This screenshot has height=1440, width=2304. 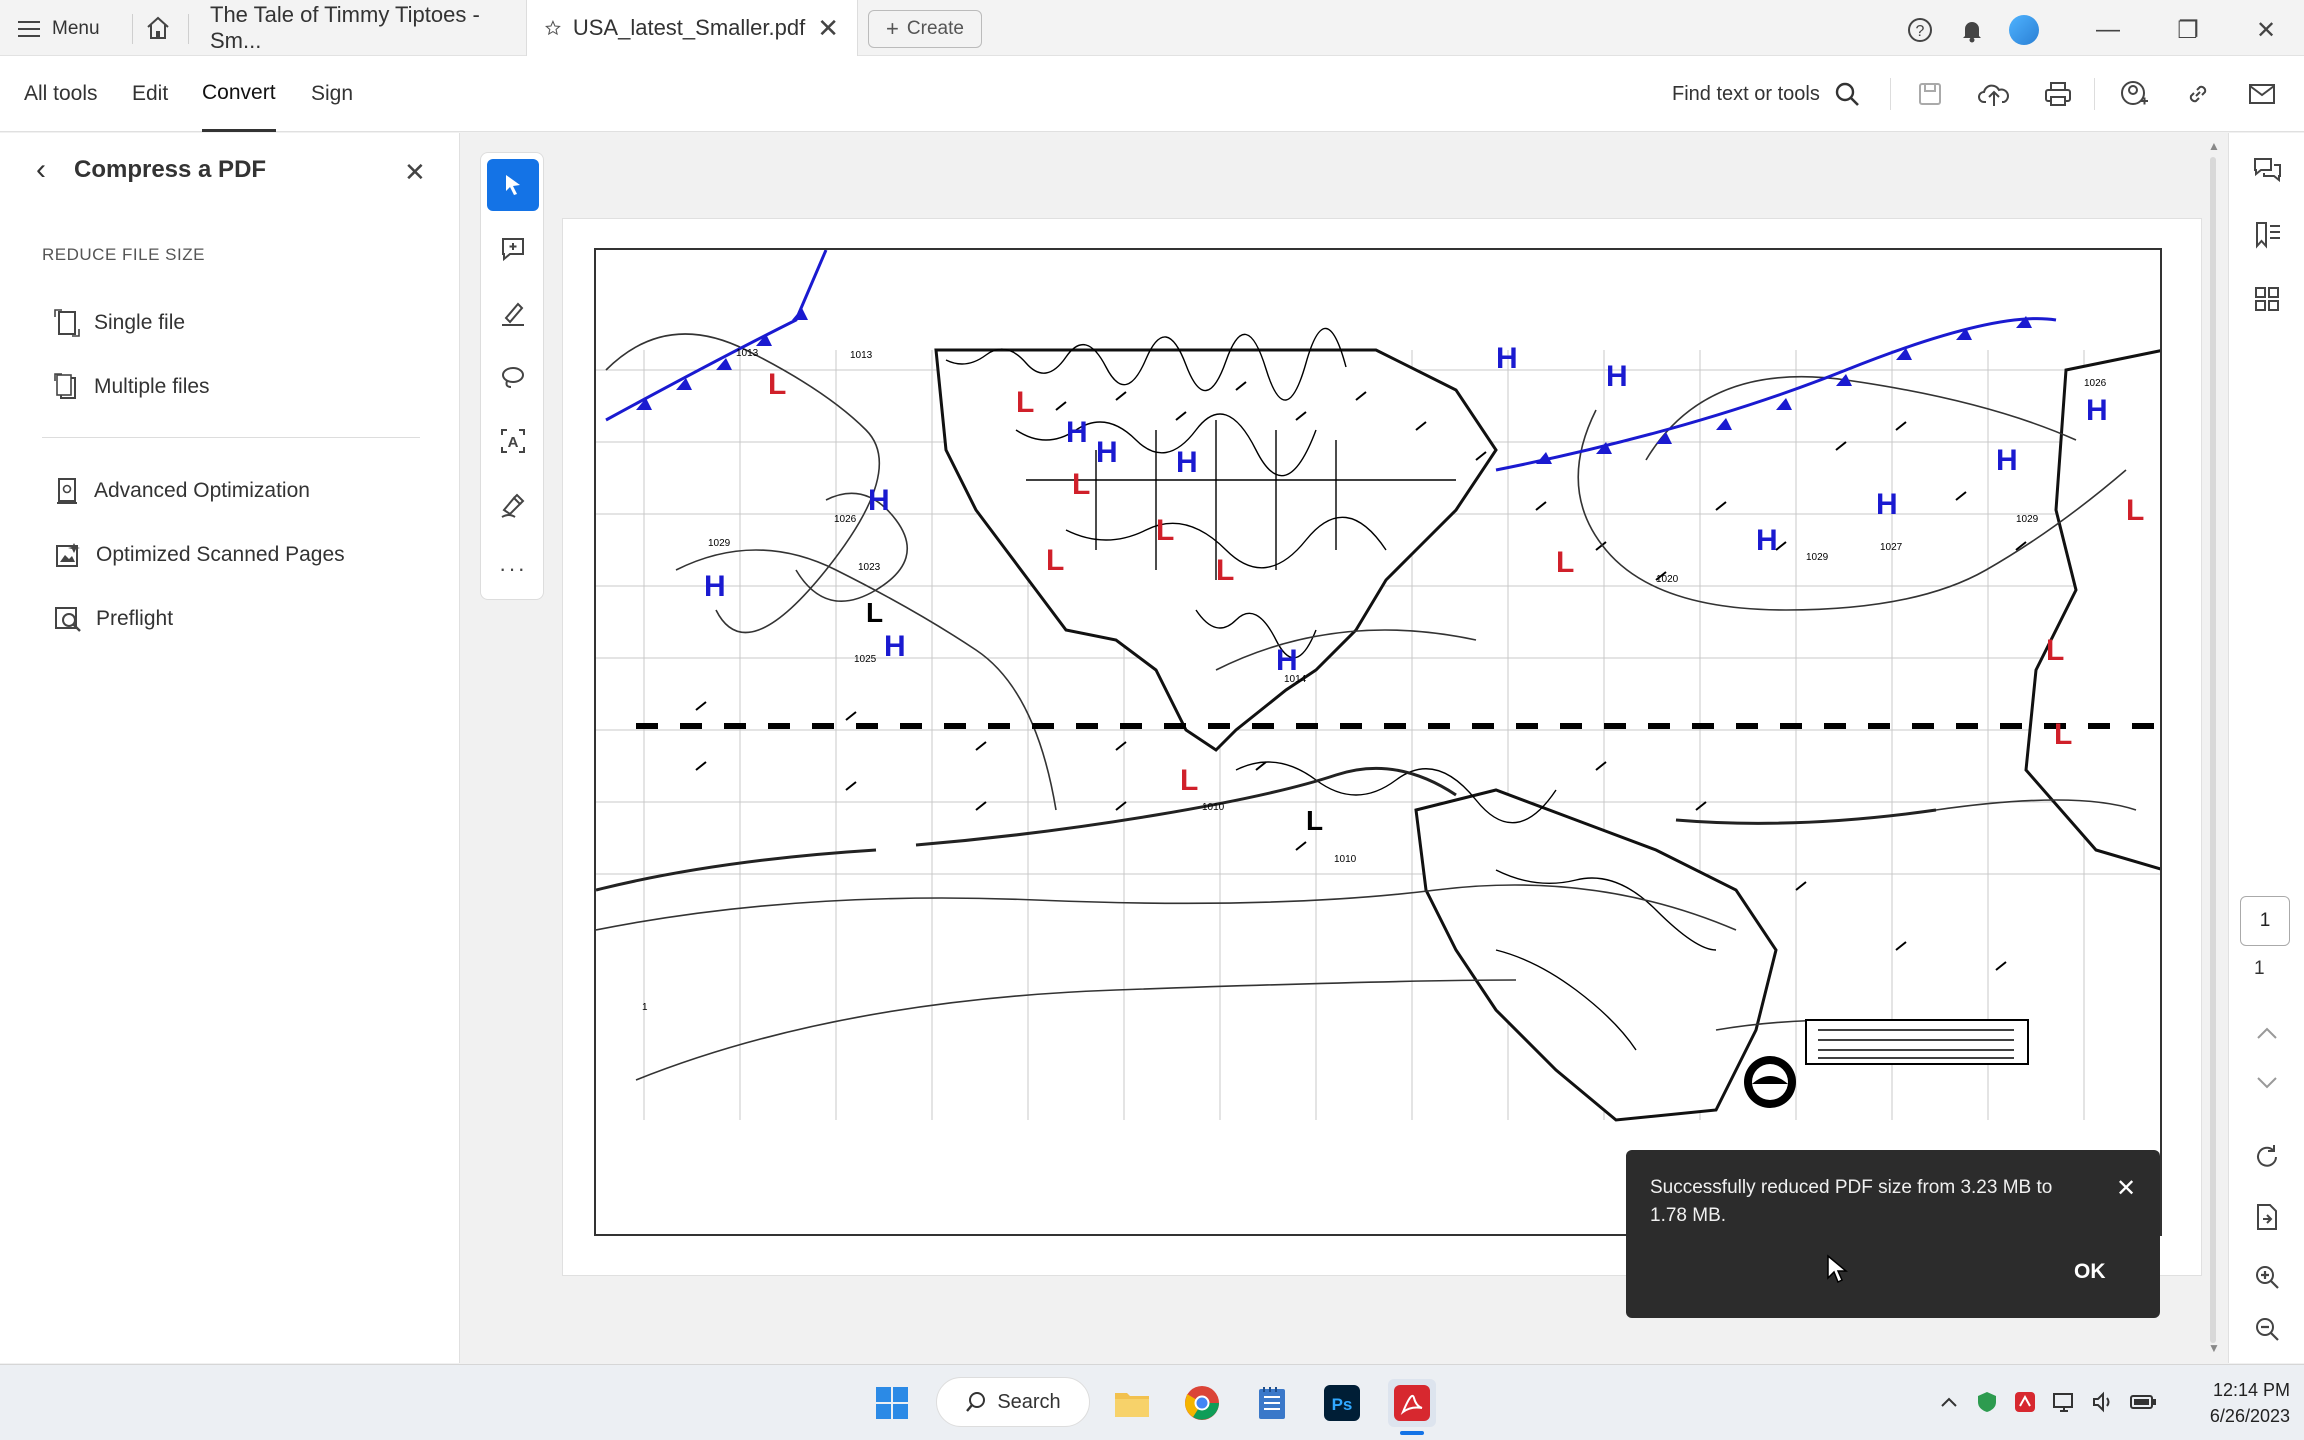 What do you see at coordinates (332, 94) in the screenshot?
I see `menu-sign: Sign` at bounding box center [332, 94].